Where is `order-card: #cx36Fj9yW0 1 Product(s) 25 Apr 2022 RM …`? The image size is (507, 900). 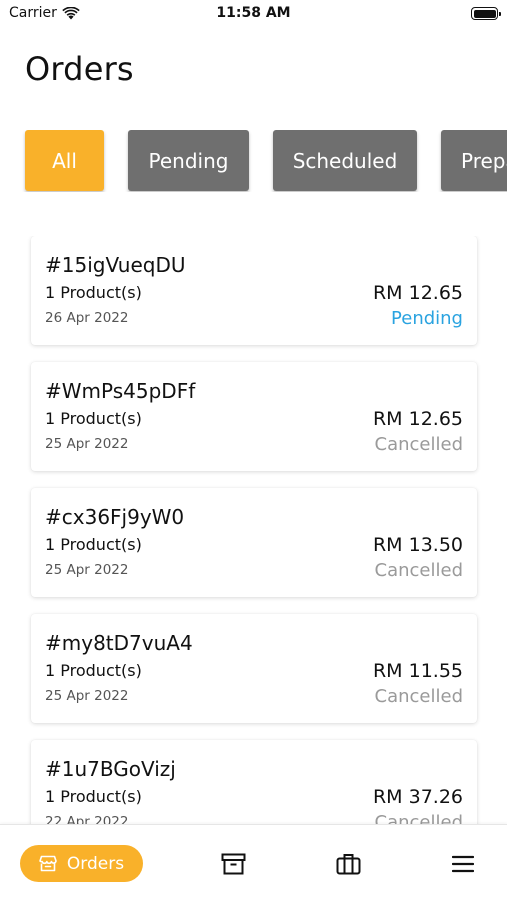 order-card: #cx36Fj9yW0 1 Product(s) 25 Apr 2022 RM … is located at coordinates (254, 542).